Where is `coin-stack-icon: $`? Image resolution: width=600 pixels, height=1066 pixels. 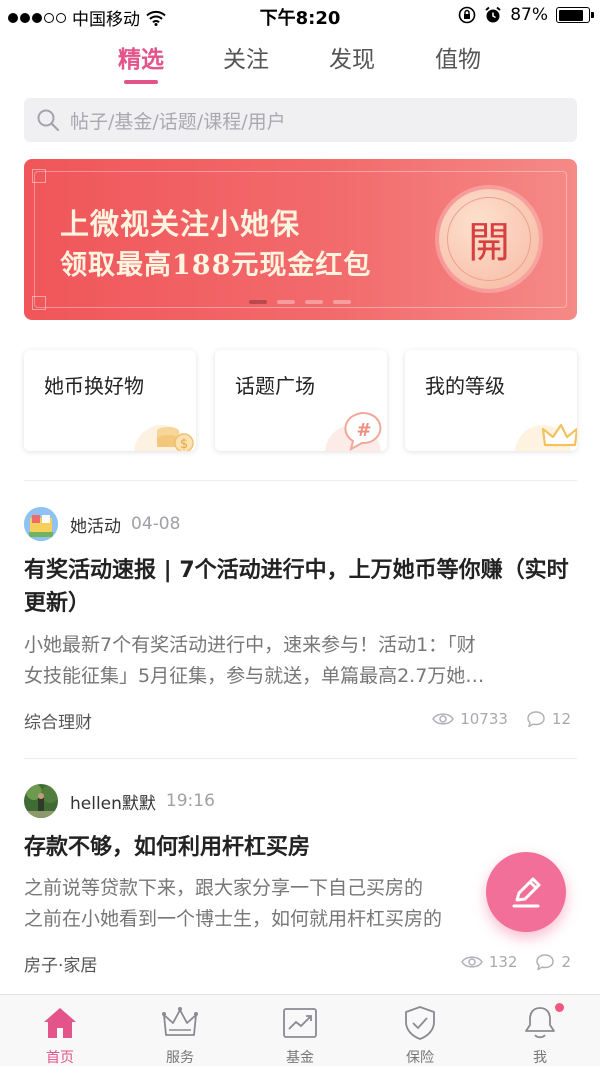 coin-stack-icon: $ is located at coordinates (164, 438).